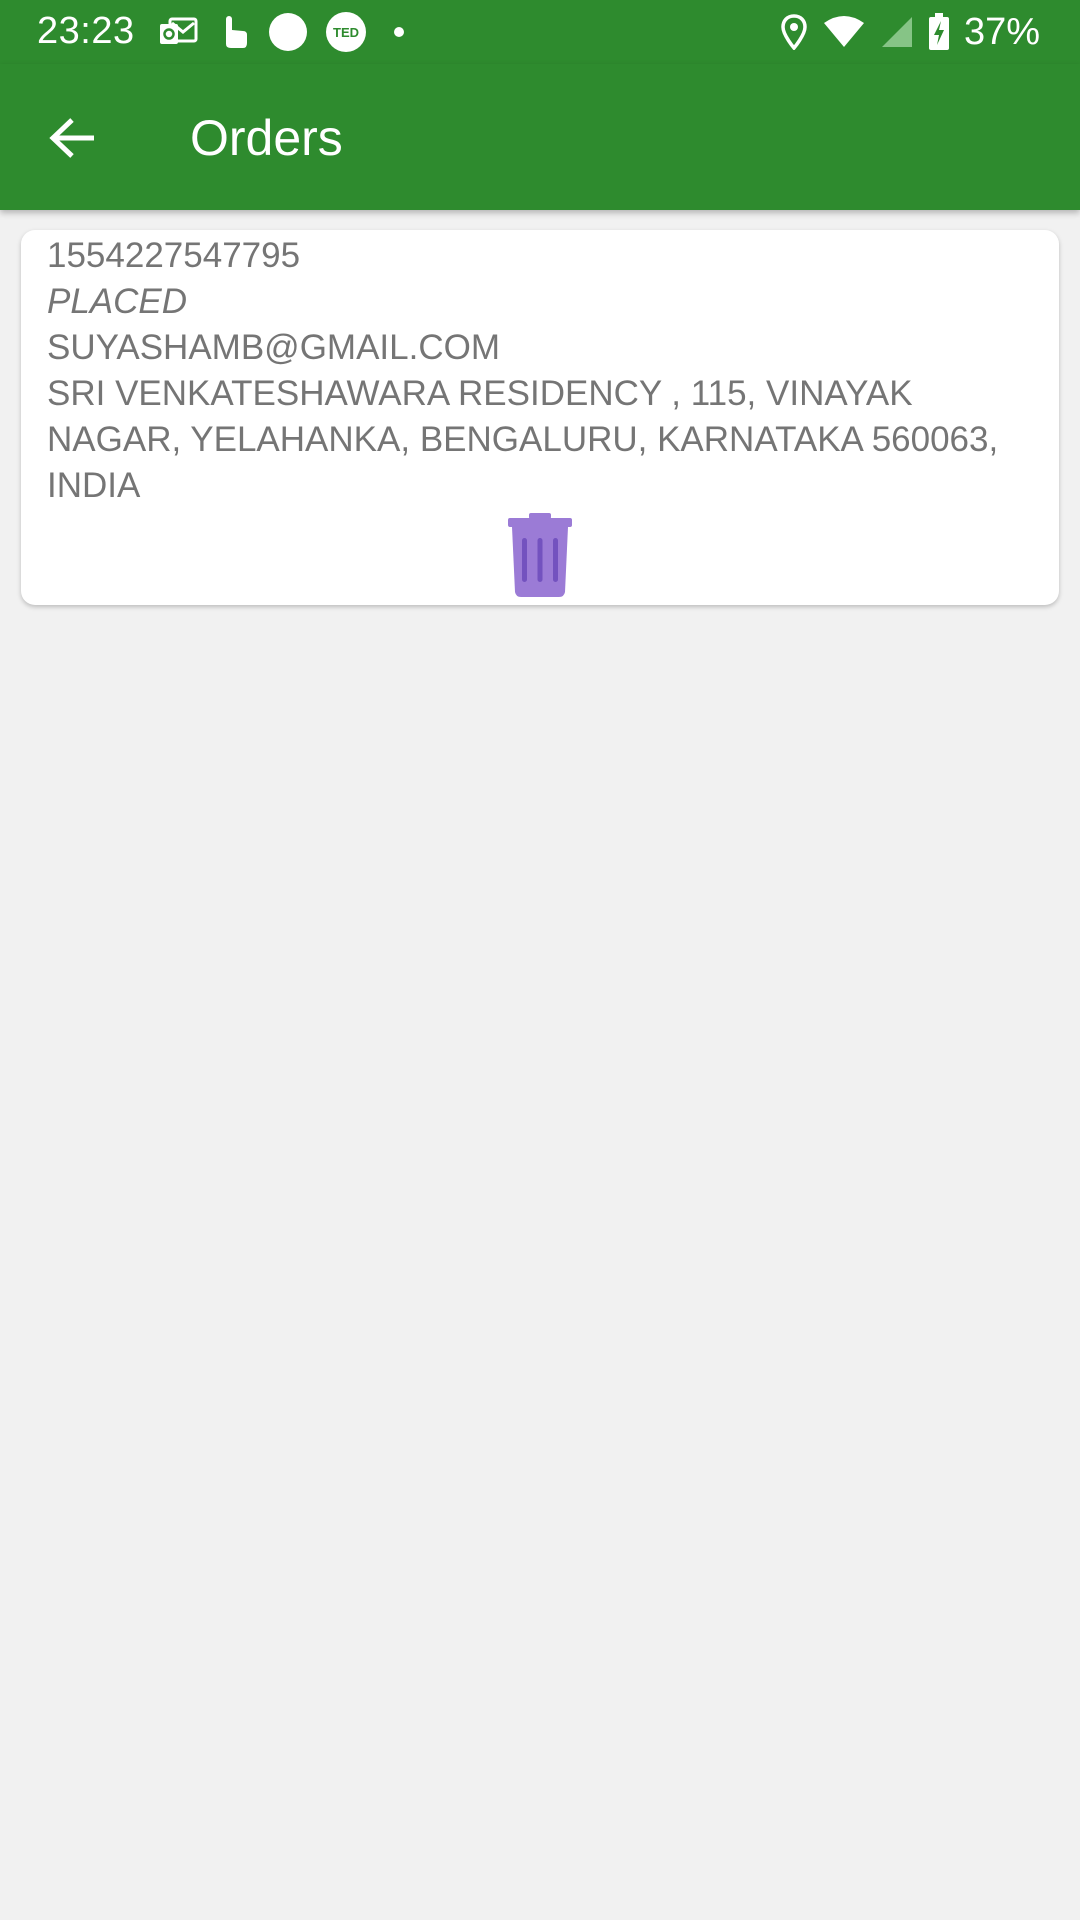 The height and width of the screenshot is (1920, 1080). What do you see at coordinates (794, 32) in the screenshot?
I see `location-icon` at bounding box center [794, 32].